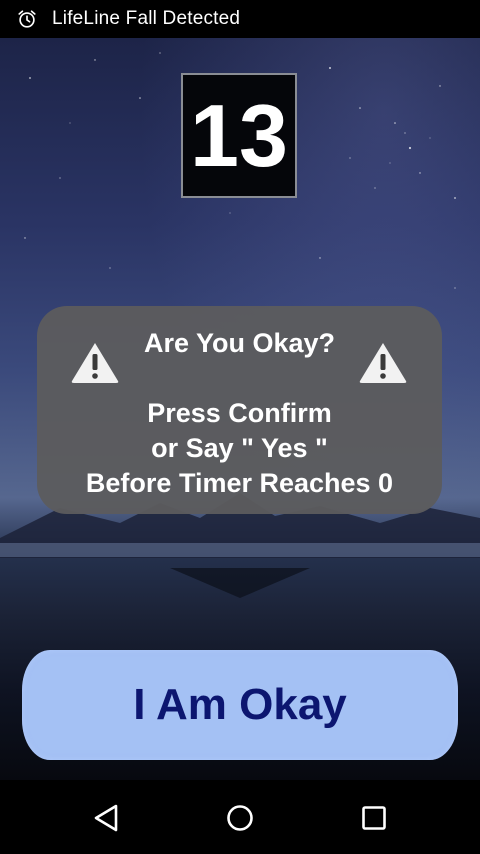 The height and width of the screenshot is (854, 480). Describe the element at coordinates (239, 483) in the screenshot. I see `alert-message-line: Before Timer Reaches 0` at that location.